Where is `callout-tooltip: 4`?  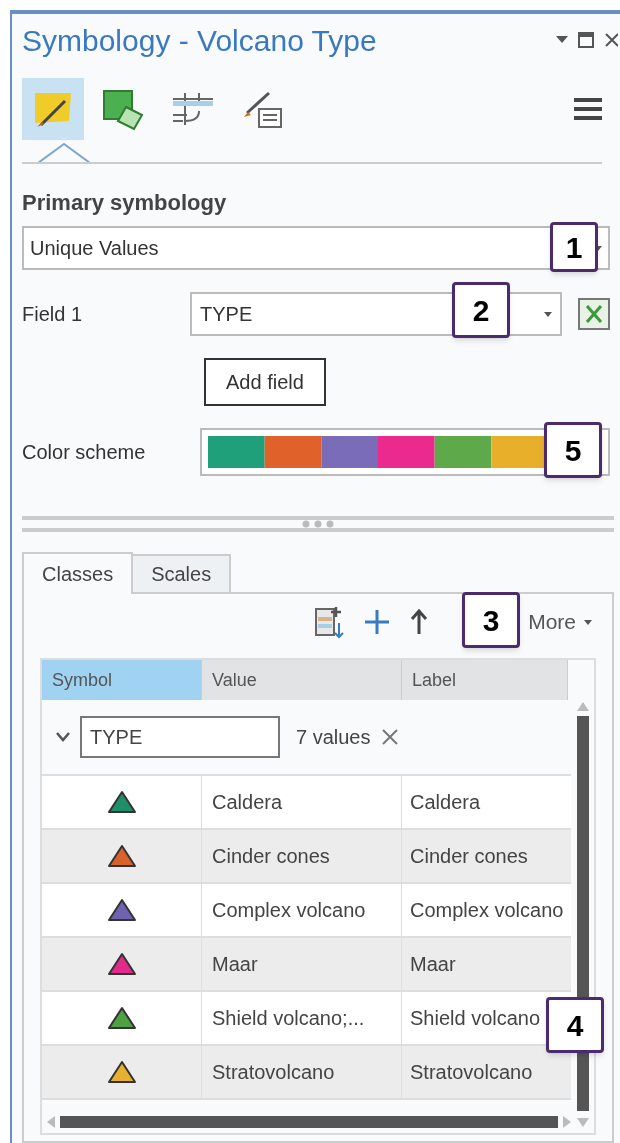
callout-tooltip: 4 is located at coordinates (575, 1025).